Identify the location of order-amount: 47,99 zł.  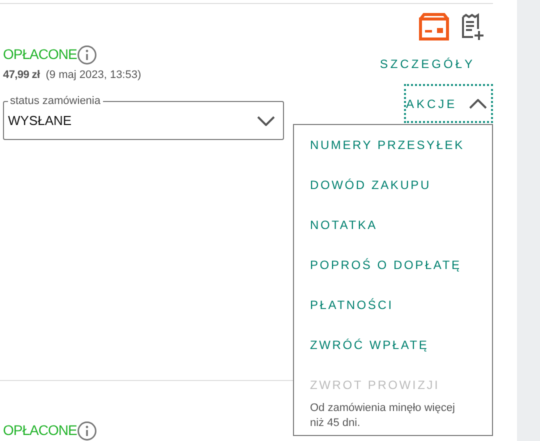
(21, 75).